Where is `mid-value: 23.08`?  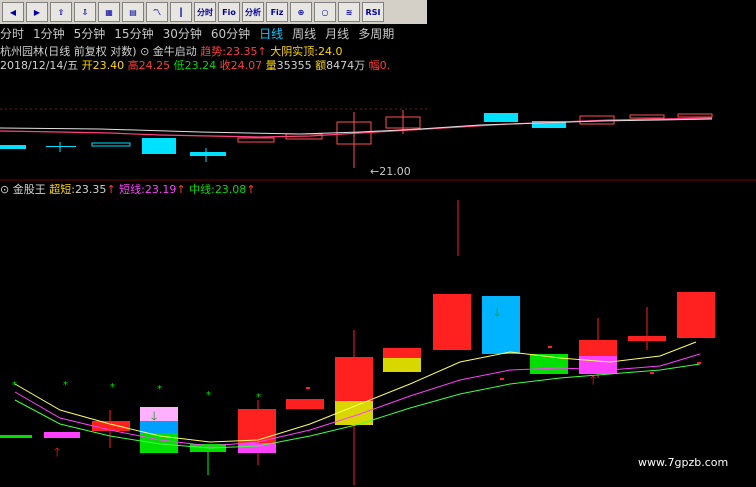 mid-value: 23.08 is located at coordinates (230, 189).